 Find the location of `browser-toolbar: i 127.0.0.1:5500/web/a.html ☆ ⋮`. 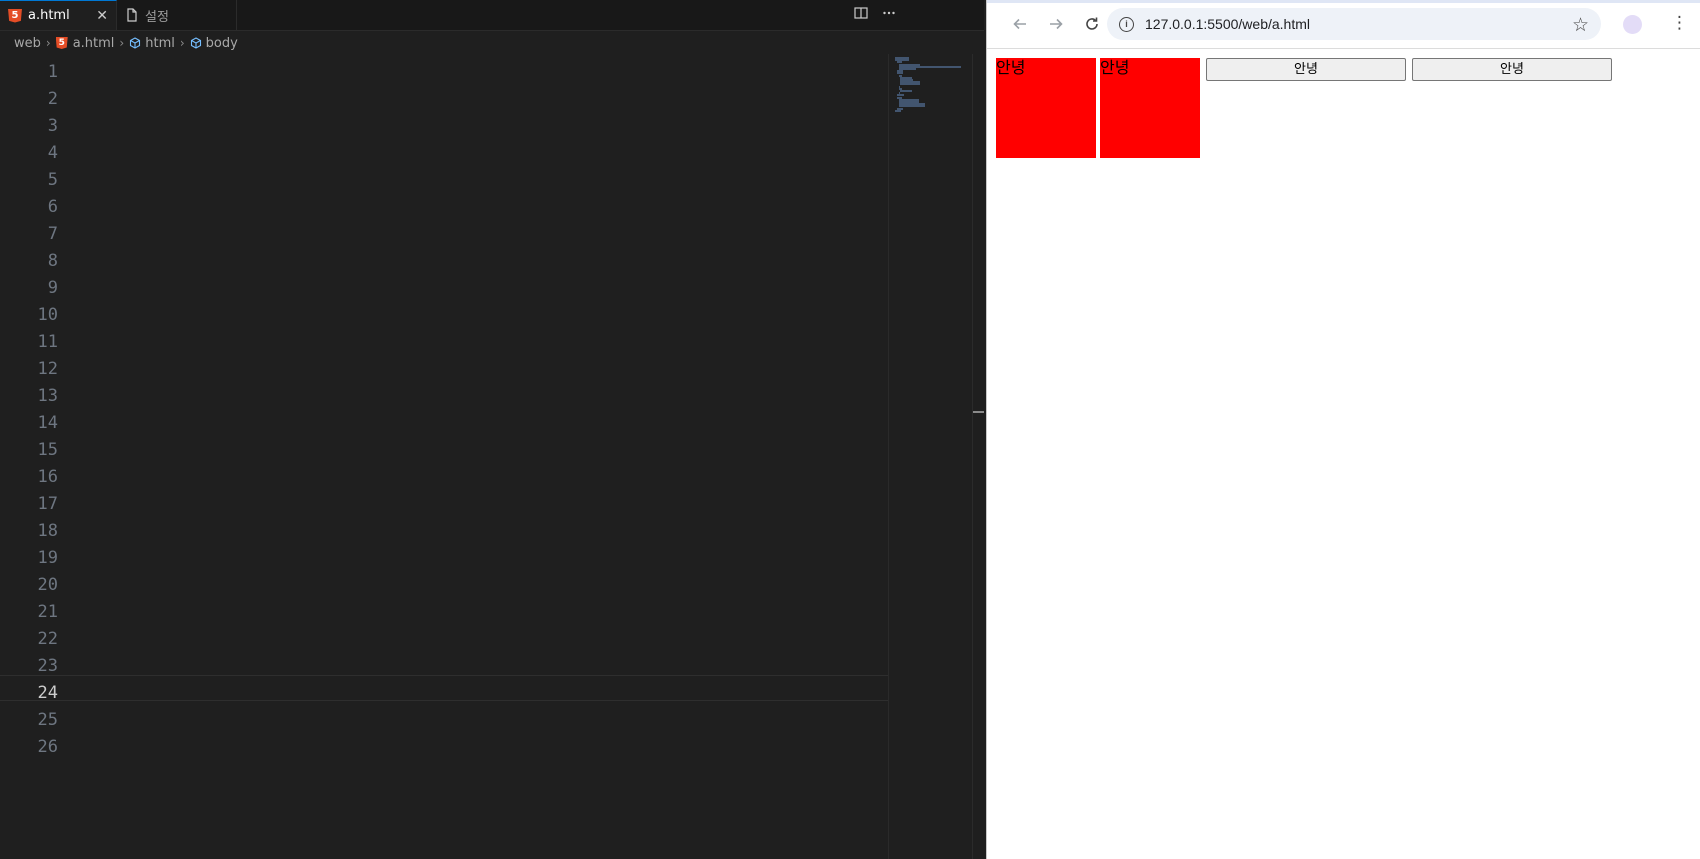

browser-toolbar: i 127.0.0.1:5500/web/a.html ☆ ⋮ is located at coordinates (1343, 24).